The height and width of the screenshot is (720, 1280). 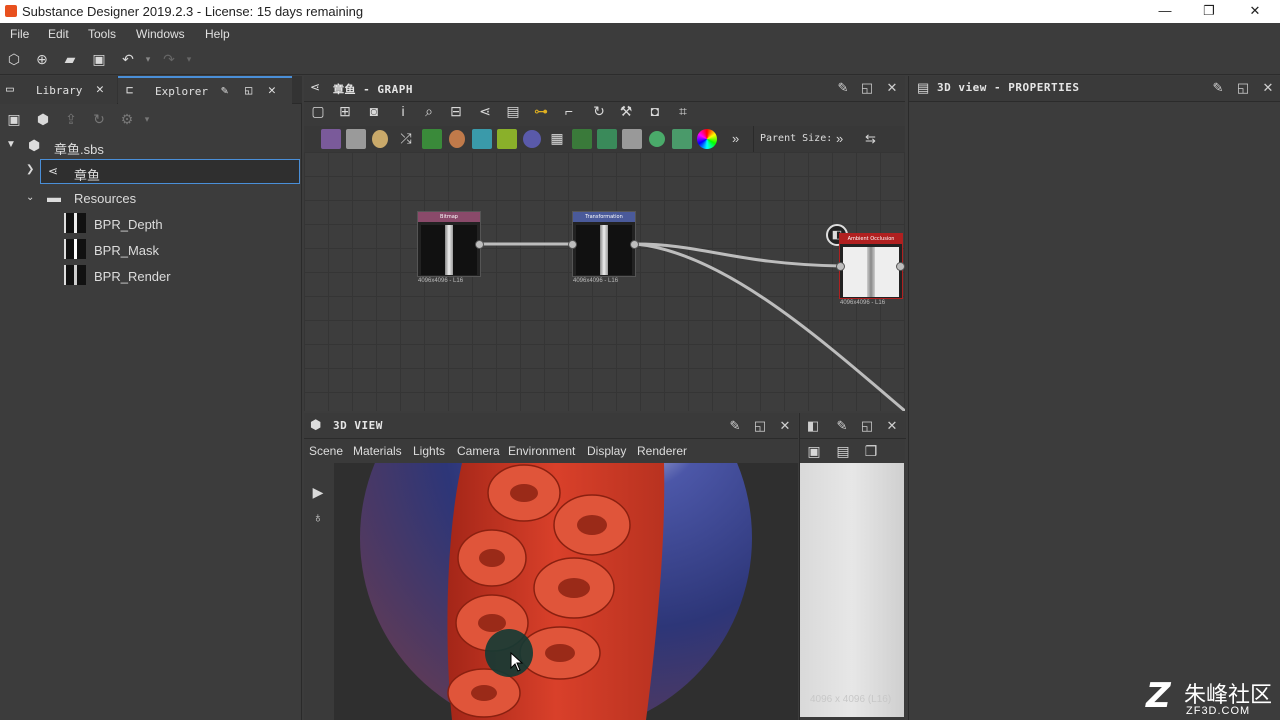 What do you see at coordinates (532, 139) in the screenshot?
I see `warp-icon` at bounding box center [532, 139].